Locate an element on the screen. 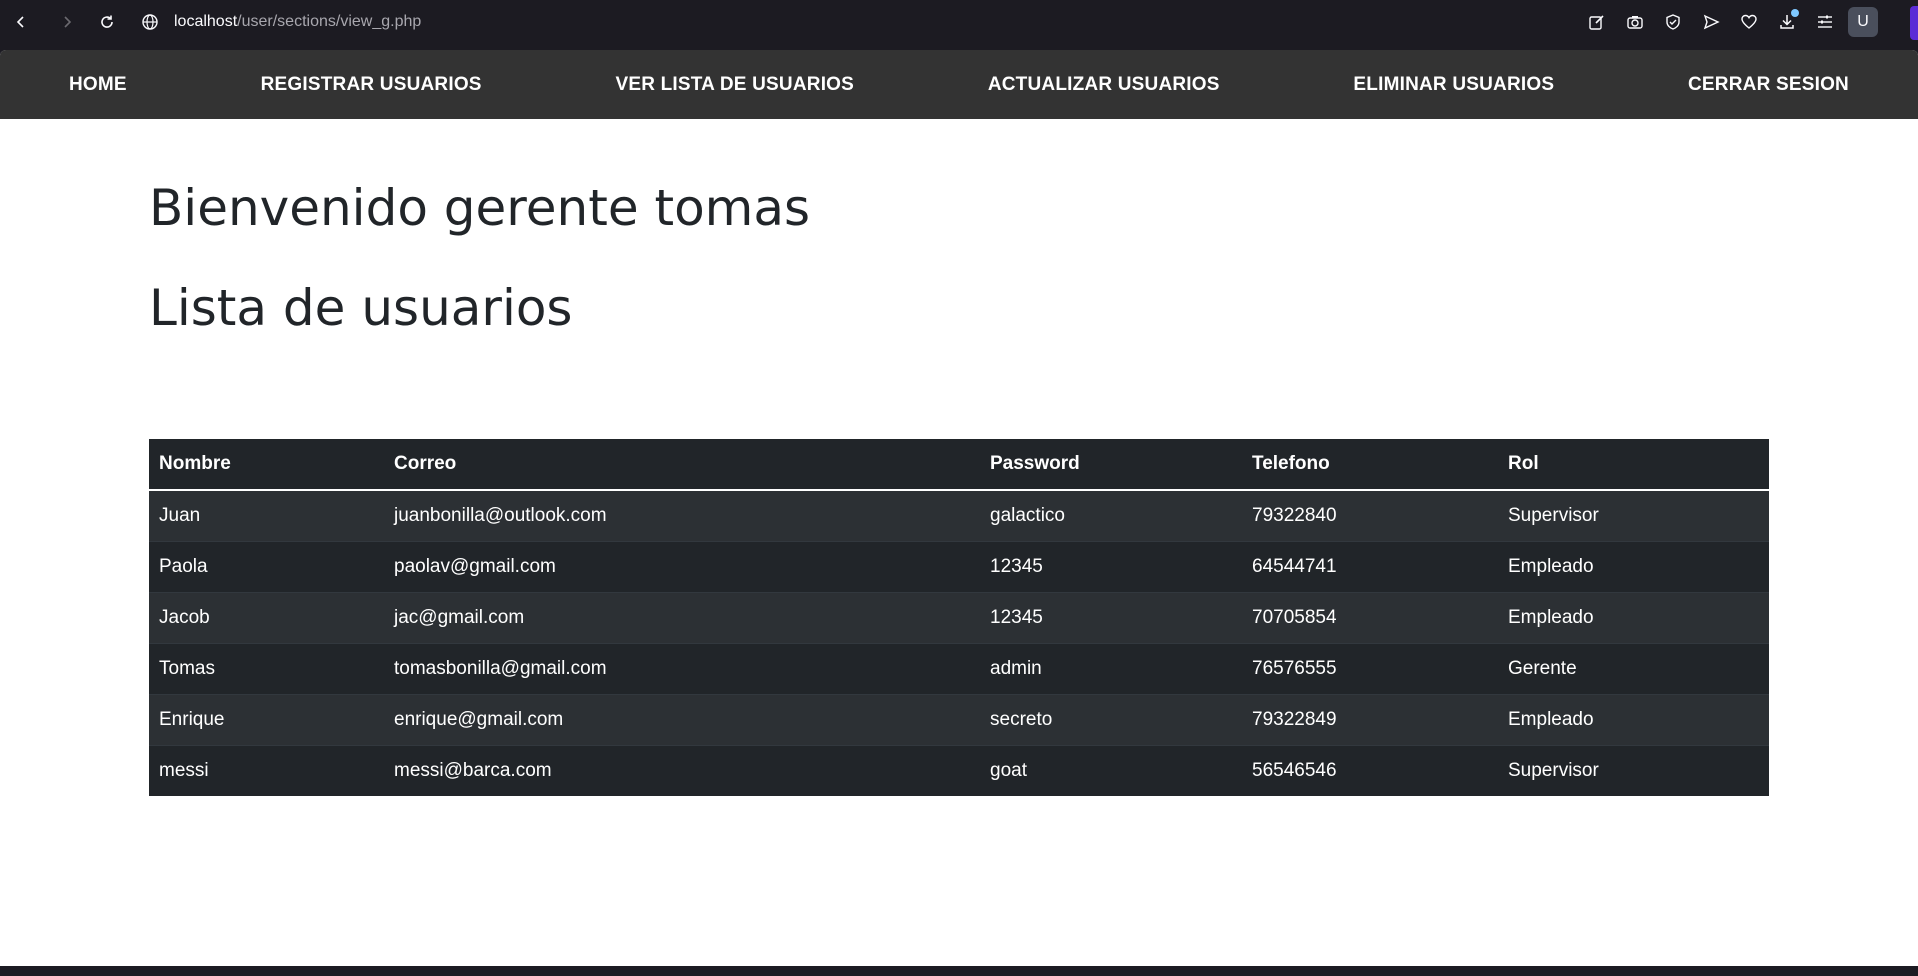 This screenshot has width=1918, height=976. taskbar-strip is located at coordinates (959, 971).